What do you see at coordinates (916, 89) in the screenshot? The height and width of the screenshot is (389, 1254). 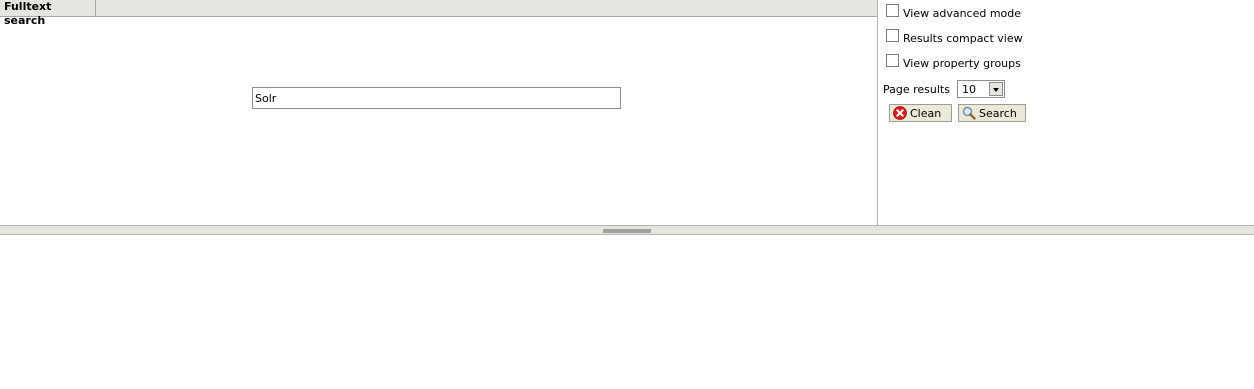 I see `page-results-label: Page results` at bounding box center [916, 89].